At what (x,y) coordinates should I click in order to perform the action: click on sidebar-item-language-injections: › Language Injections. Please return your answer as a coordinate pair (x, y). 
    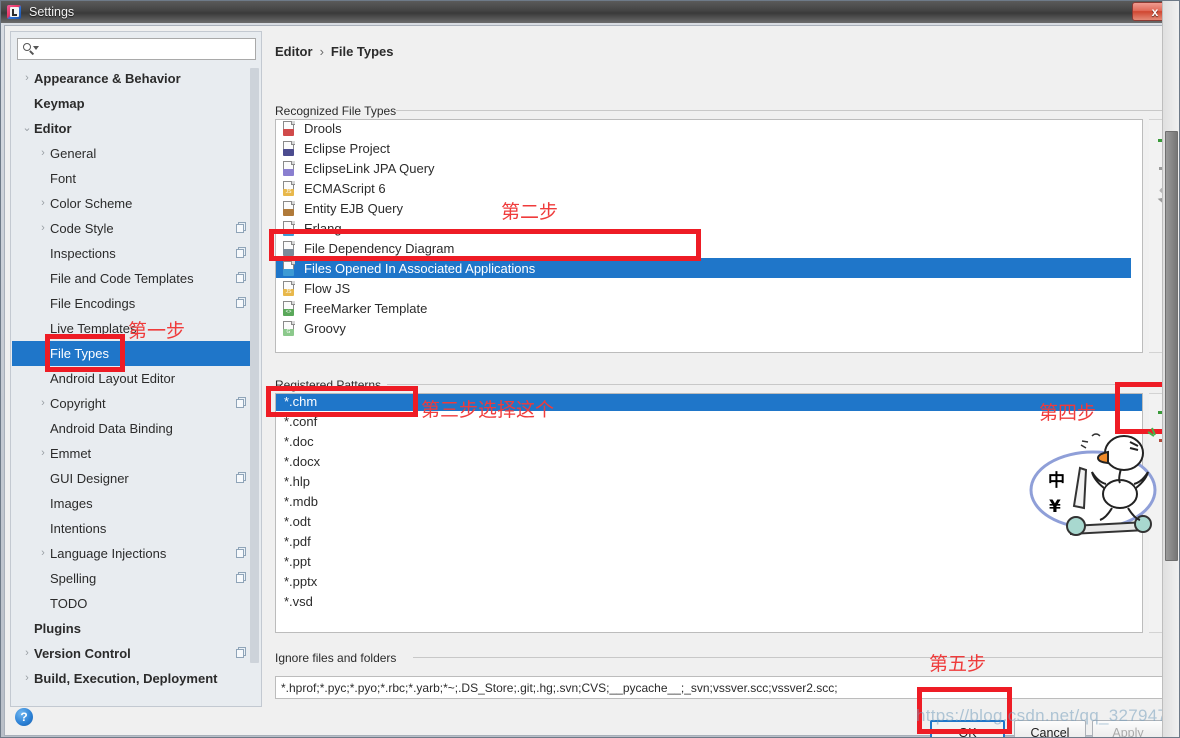
    Looking at the image, I should click on (133, 553).